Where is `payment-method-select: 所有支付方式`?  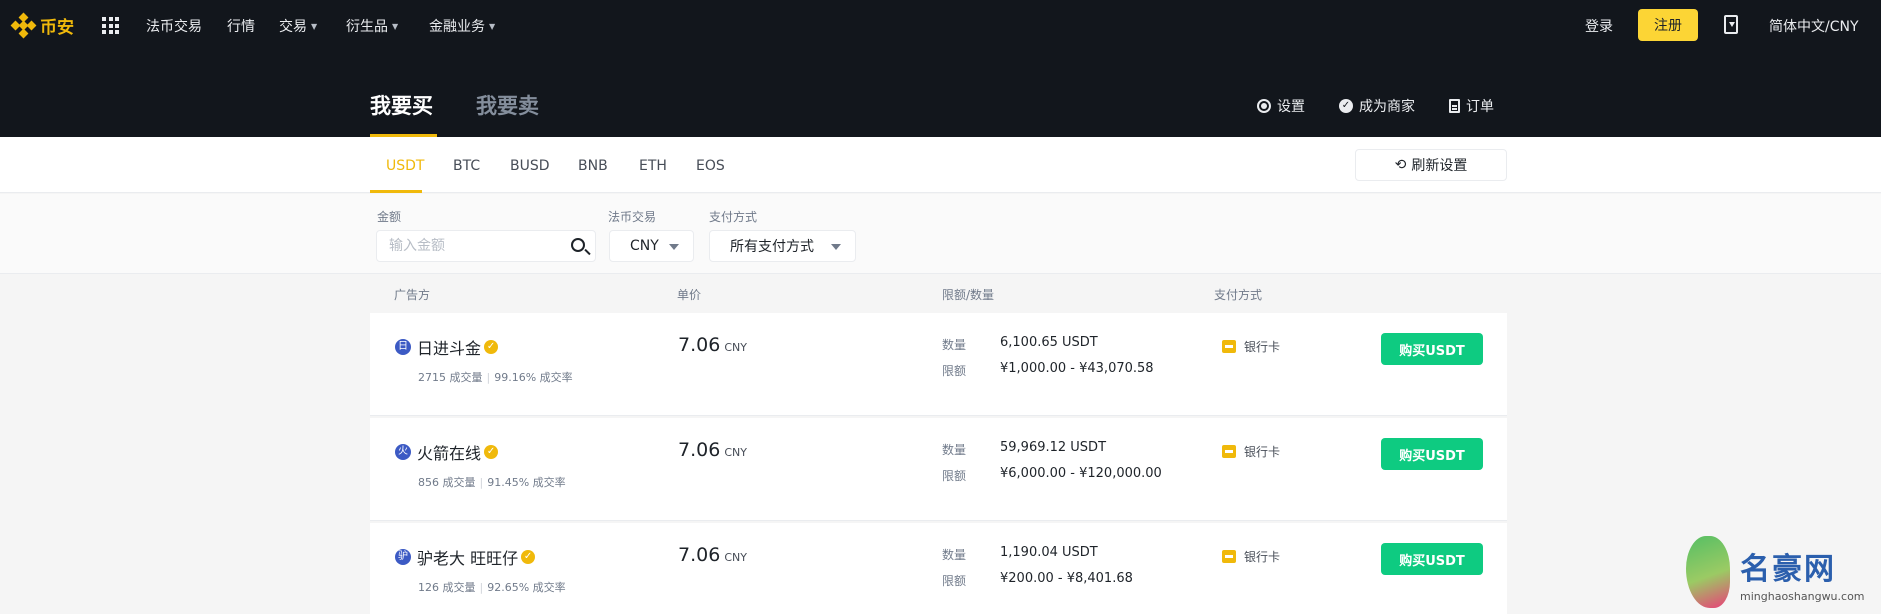
payment-method-select: 所有支付方式 is located at coordinates (782, 246).